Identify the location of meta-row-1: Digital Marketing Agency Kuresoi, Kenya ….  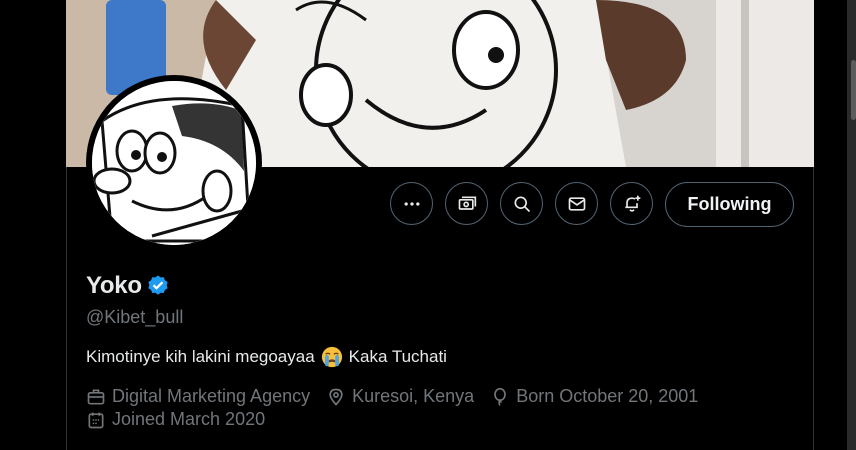
(400, 396).